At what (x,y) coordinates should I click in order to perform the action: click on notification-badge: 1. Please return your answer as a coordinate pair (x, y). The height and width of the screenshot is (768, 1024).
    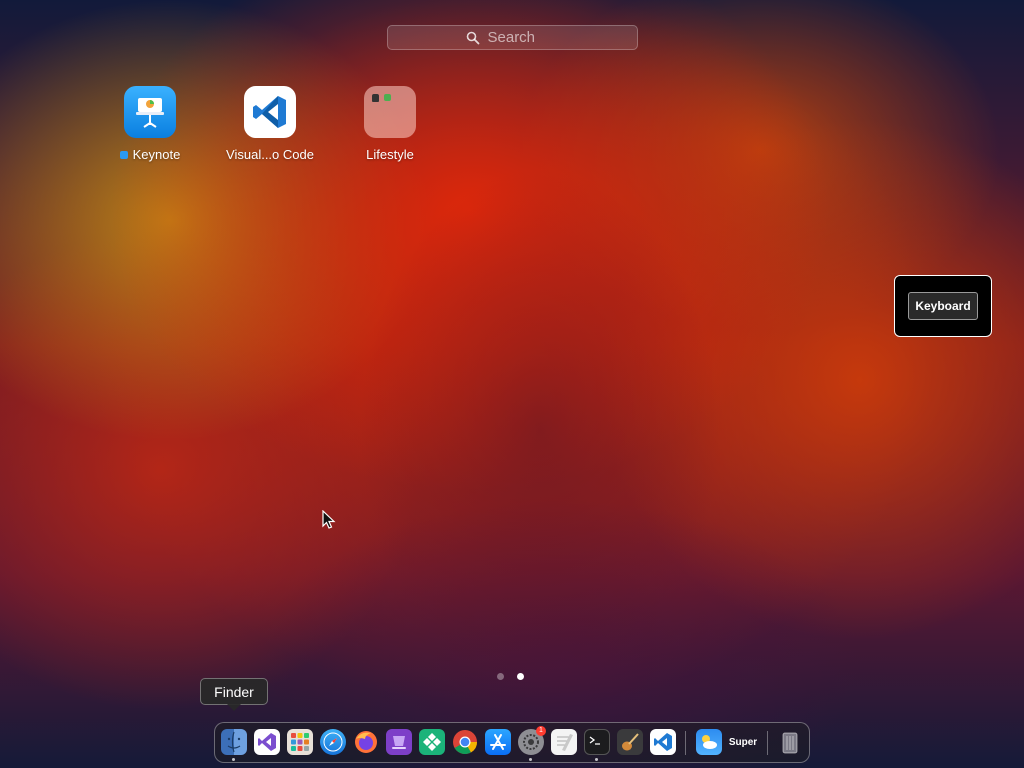
    Looking at the image, I should click on (541, 731).